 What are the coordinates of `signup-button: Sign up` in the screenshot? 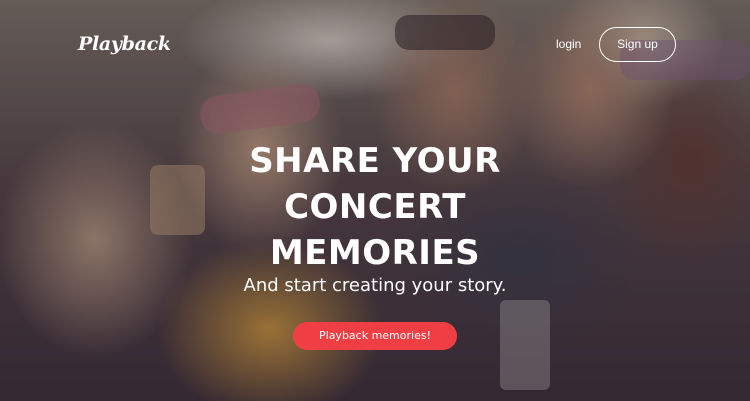 It's located at (637, 44).